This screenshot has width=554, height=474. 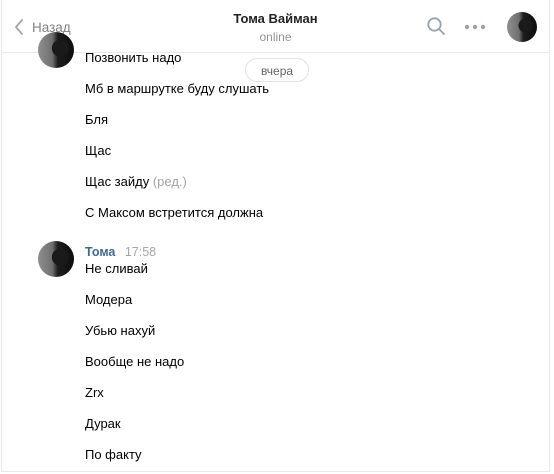 What do you see at coordinates (140, 252) in the screenshot?
I see `message-time: 17:58` at bounding box center [140, 252].